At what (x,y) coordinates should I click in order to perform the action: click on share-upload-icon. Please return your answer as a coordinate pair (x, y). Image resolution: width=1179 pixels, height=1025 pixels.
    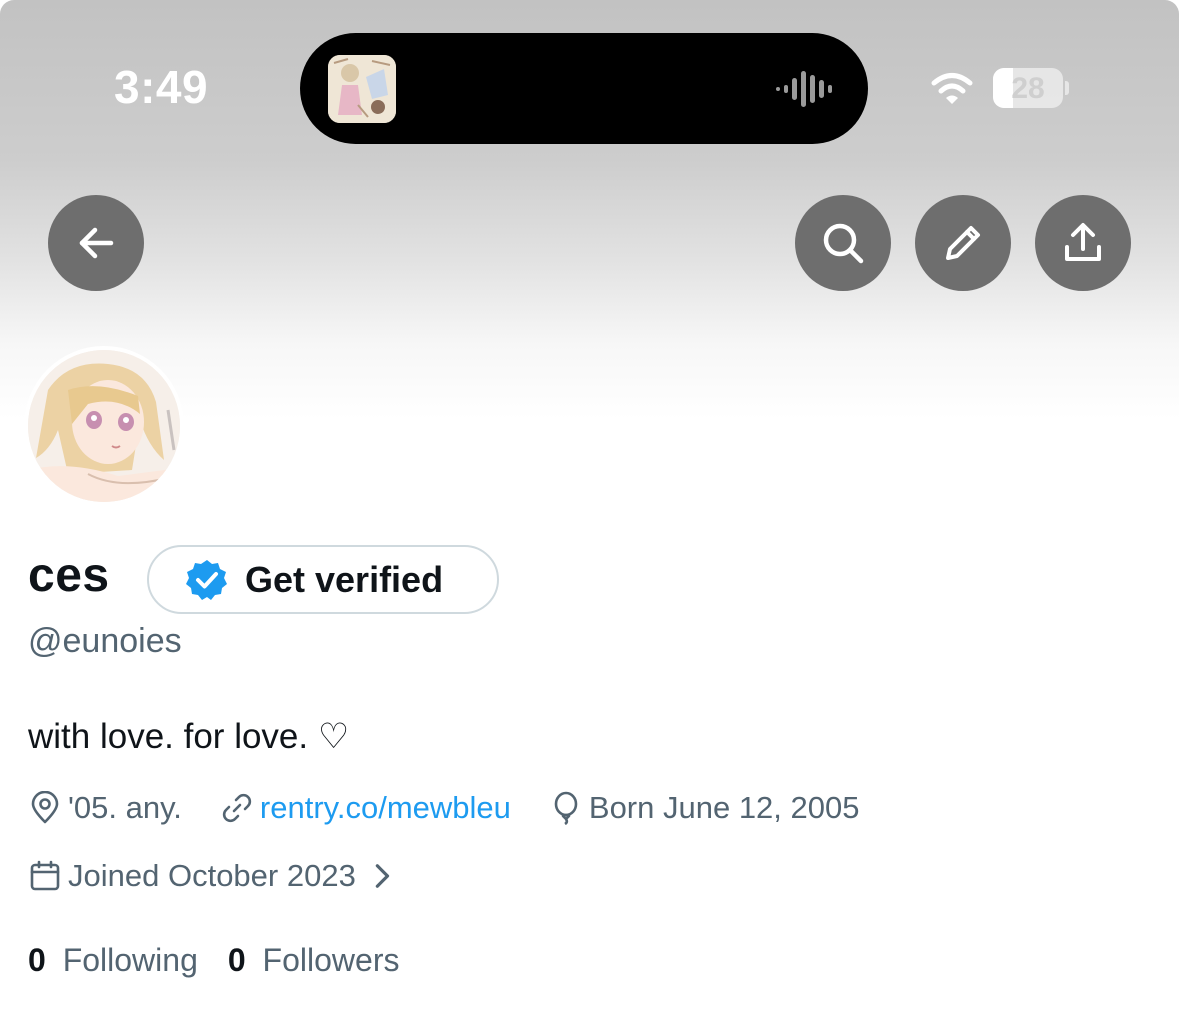
    Looking at the image, I should click on (1083, 242).